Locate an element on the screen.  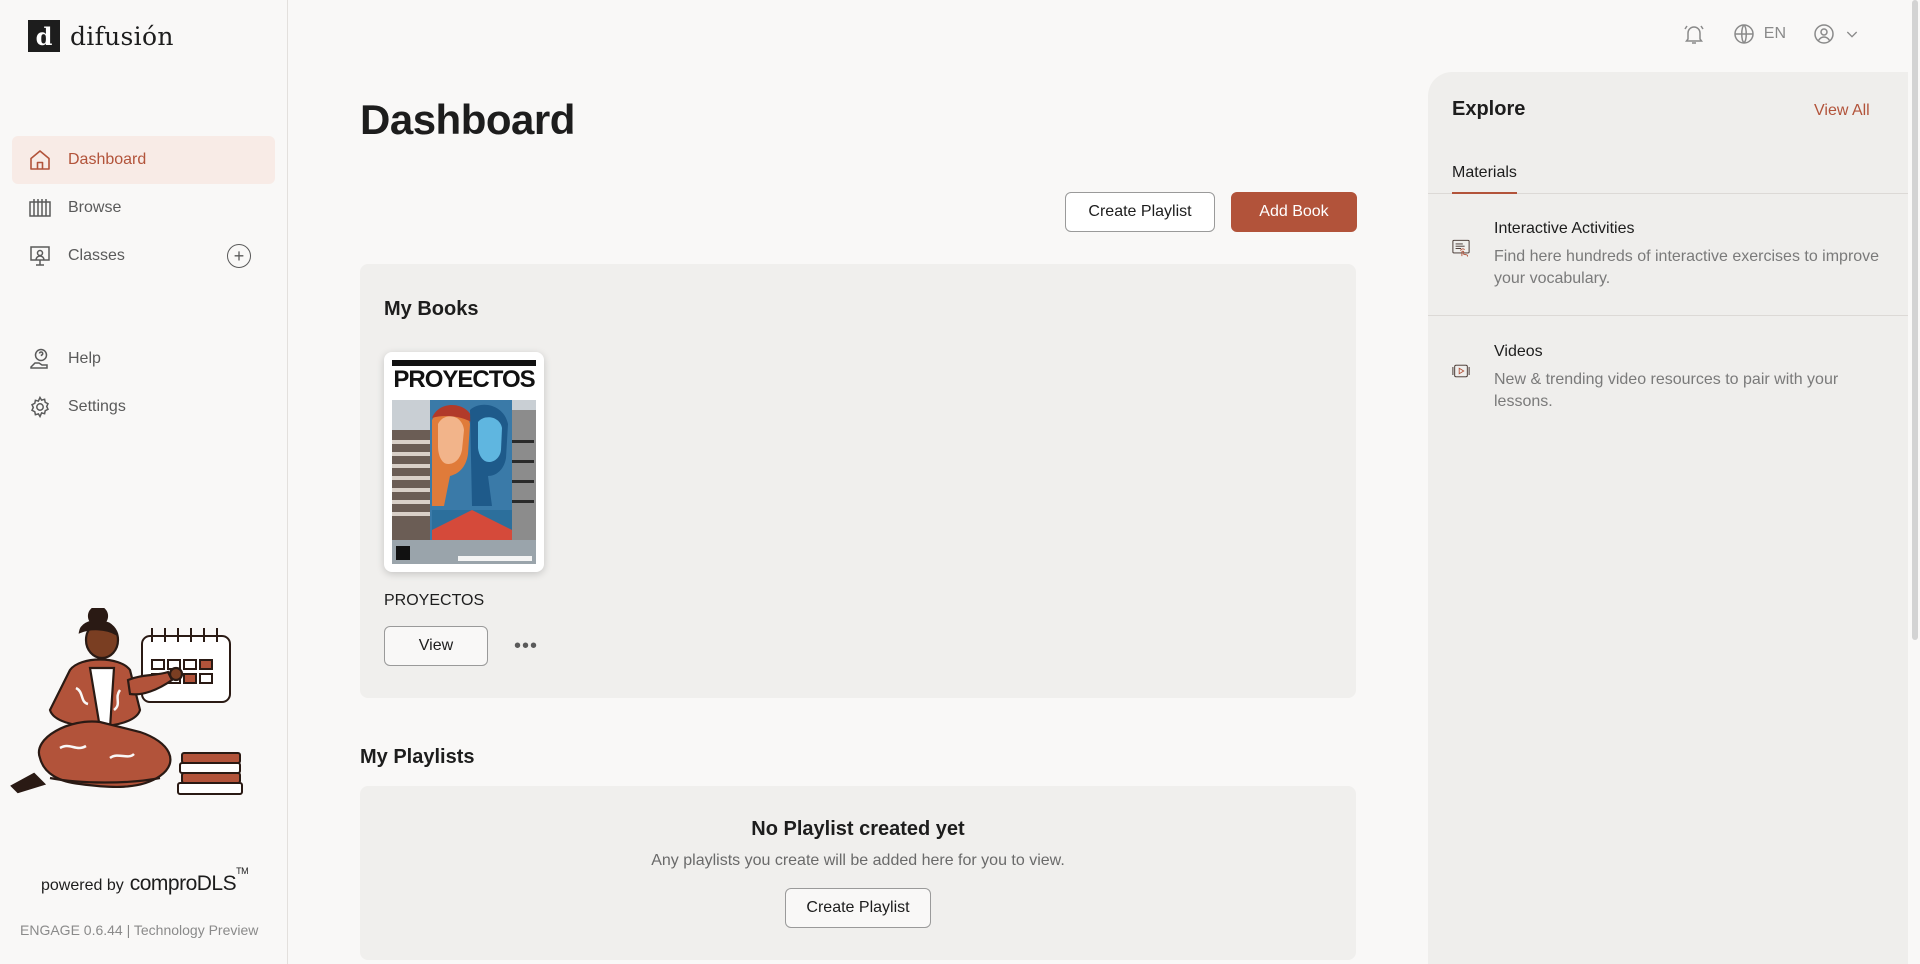
language-selector: EN is located at coordinates (1759, 34).